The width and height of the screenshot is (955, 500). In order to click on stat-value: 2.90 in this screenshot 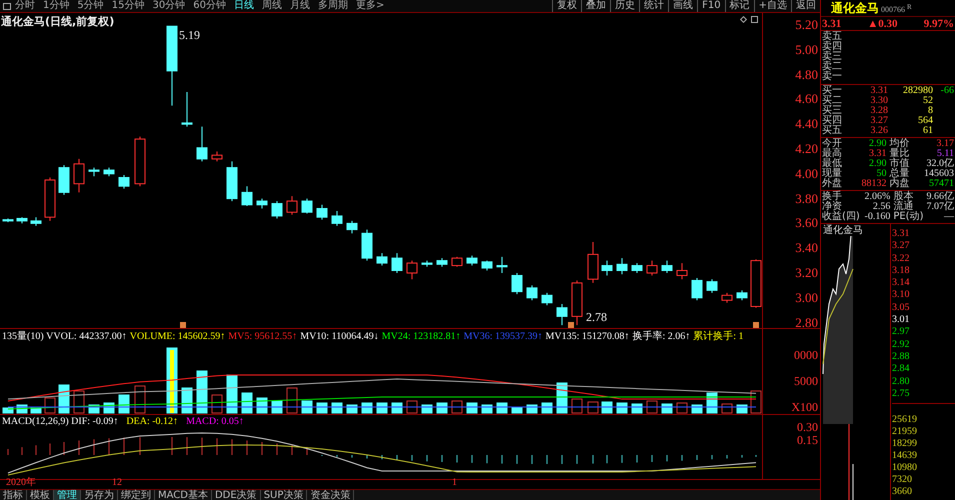, I will do `click(878, 144)`.